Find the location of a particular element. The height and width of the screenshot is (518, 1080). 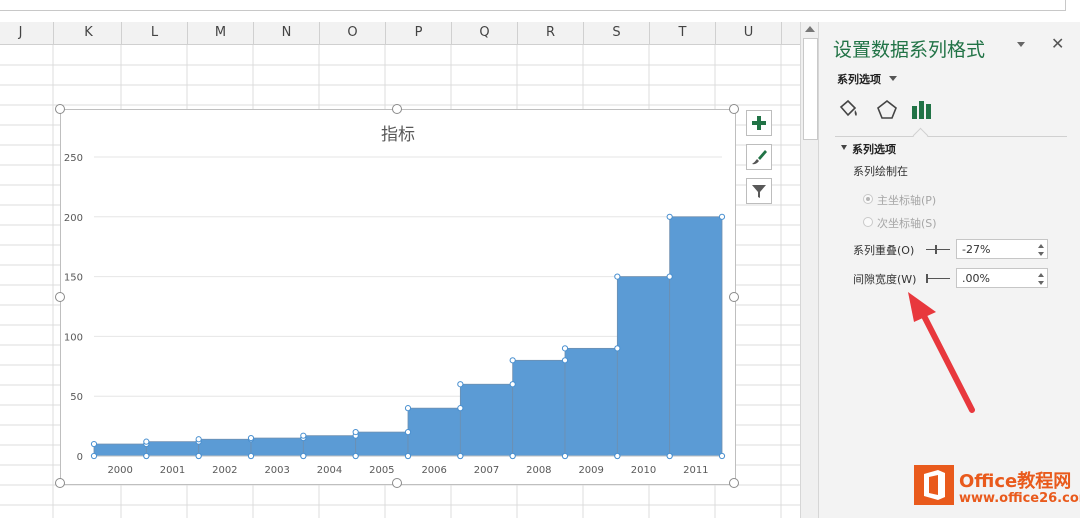

formula-bar is located at coordinates (533, 5).